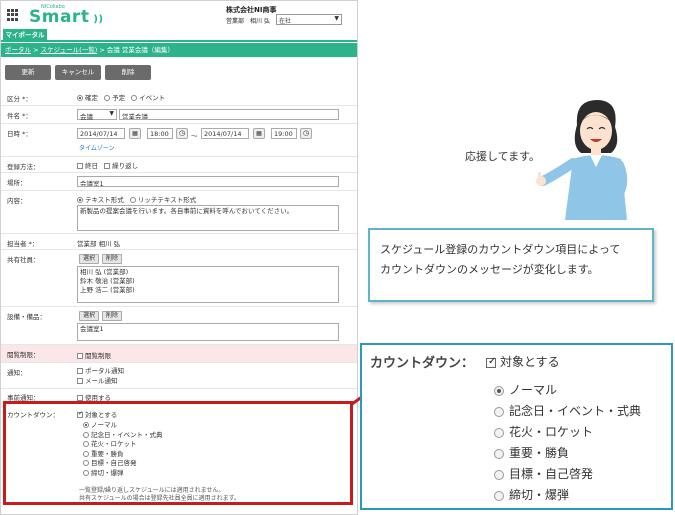 The height and width of the screenshot is (515, 675). Describe the element at coordinates (69, 50) in the screenshot. I see `breadcrumb-schedule: スケジュール(一覧)` at that location.